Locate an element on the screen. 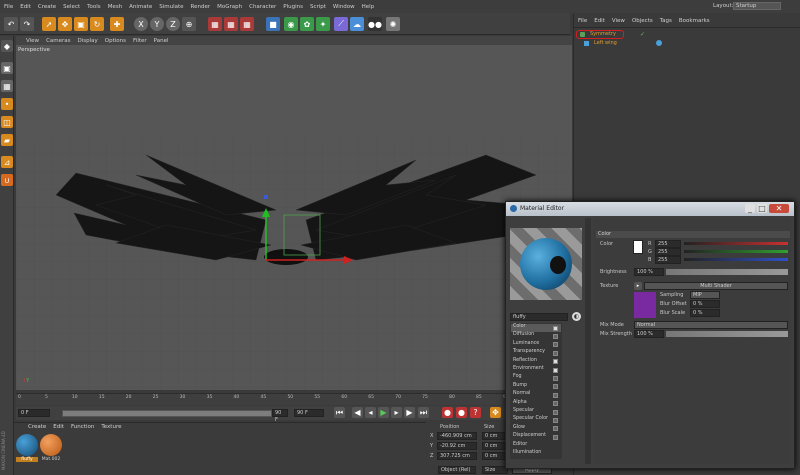 This screenshot has width=800, height=475. object-name: Symmetry is located at coordinates (603, 34).